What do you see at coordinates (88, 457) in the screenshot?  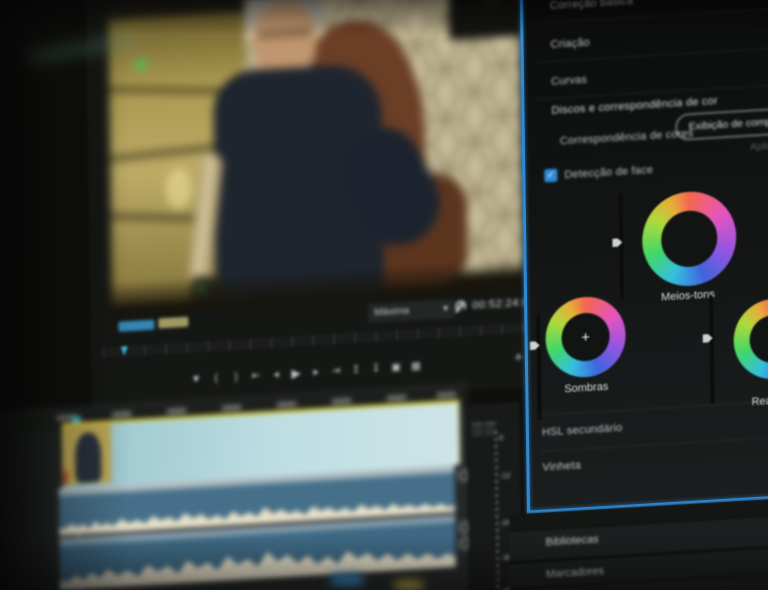 I see `thumbnail-figure` at bounding box center [88, 457].